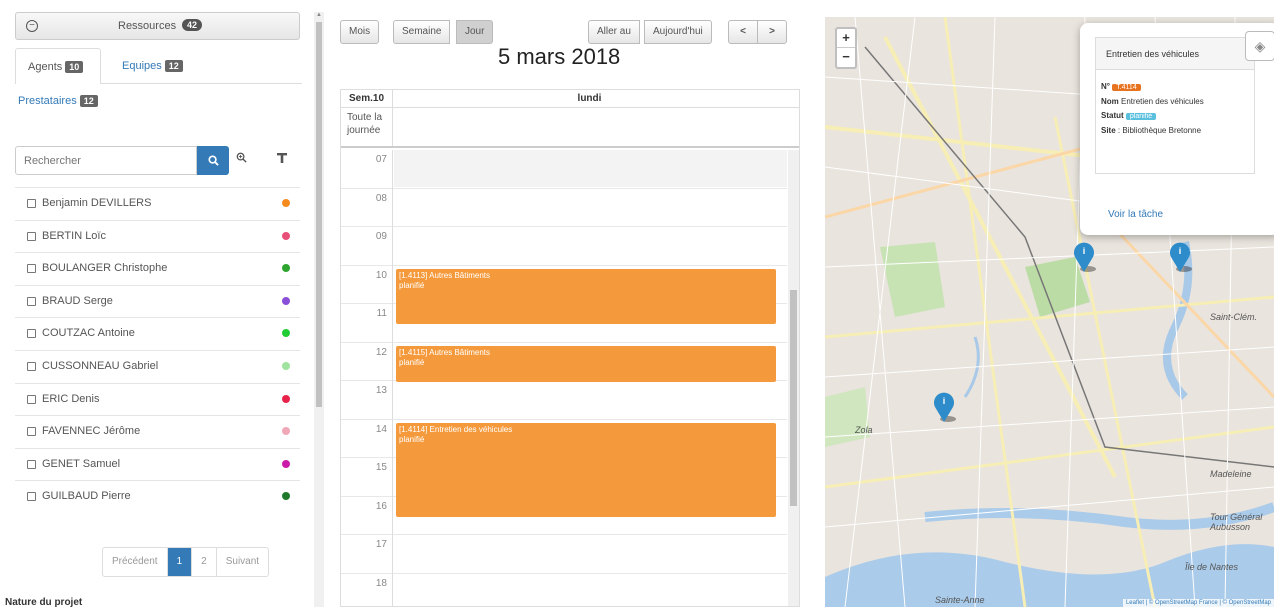 This screenshot has height=608, width=1274. I want to click on resources-header: − Ressources 42, so click(157, 26).